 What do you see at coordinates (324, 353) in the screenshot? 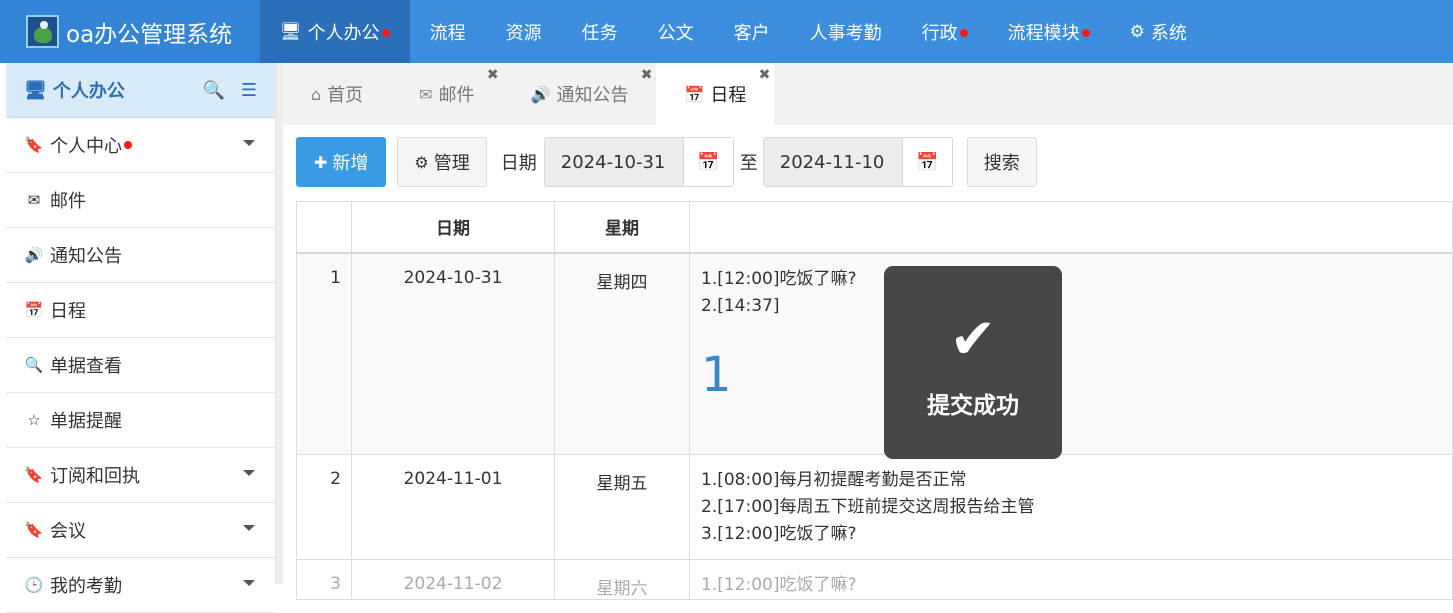
I see `row-index: 1` at bounding box center [324, 353].